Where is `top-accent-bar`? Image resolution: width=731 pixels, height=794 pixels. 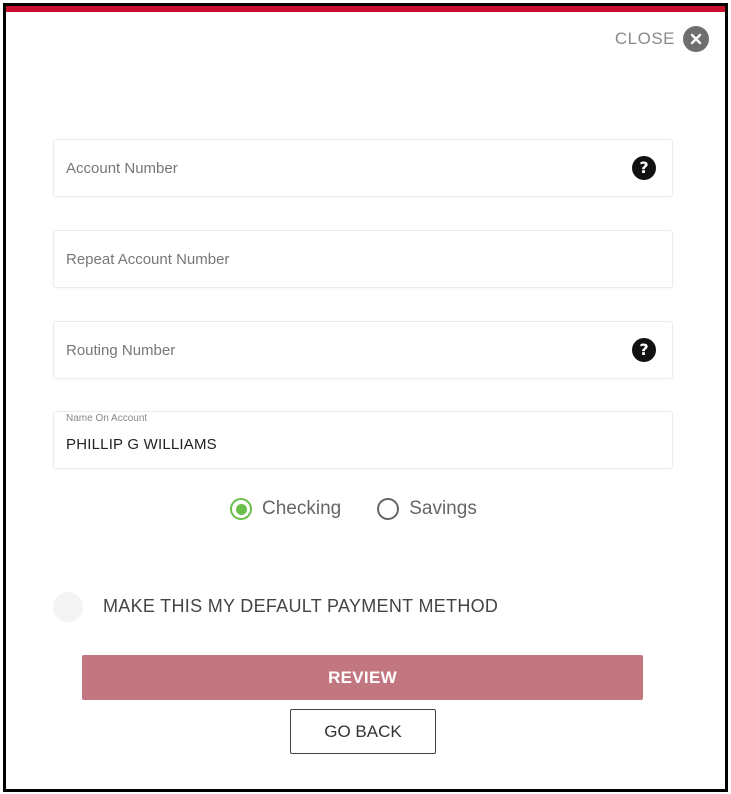
top-accent-bar is located at coordinates (365, 9).